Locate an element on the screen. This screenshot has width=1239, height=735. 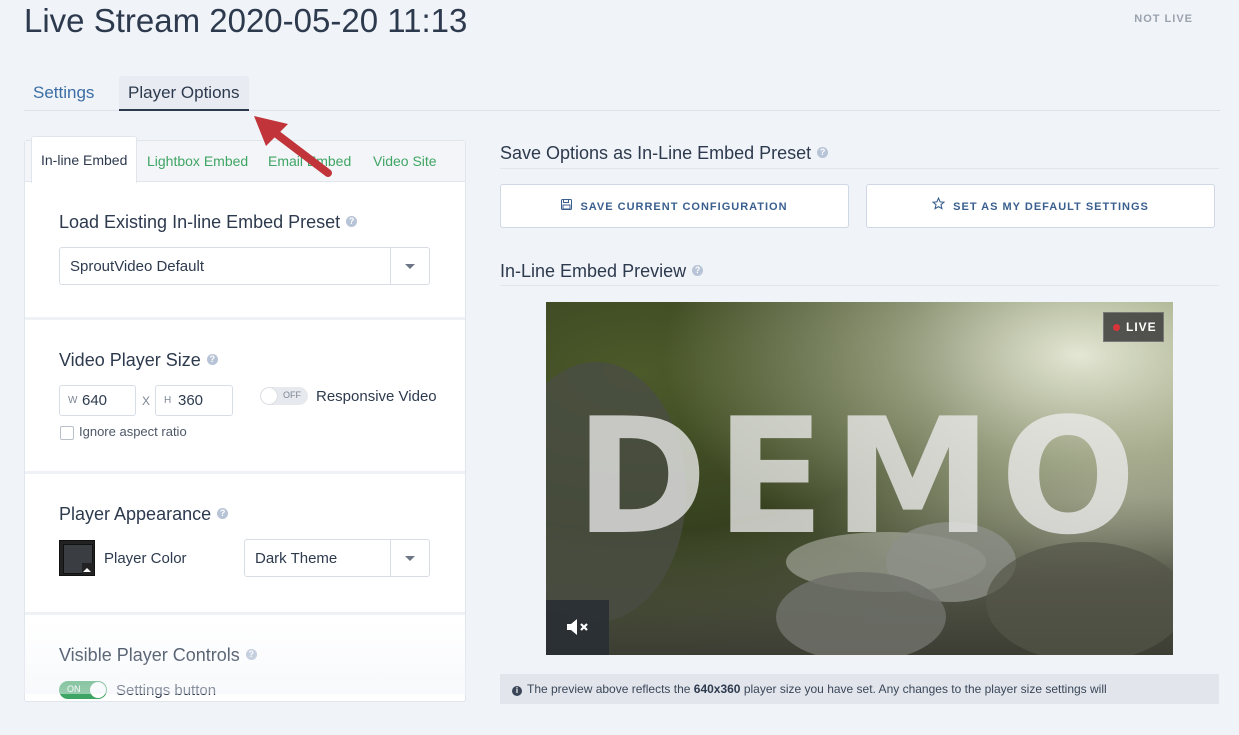
responsive-video-toggle: OFF is located at coordinates (284, 396).